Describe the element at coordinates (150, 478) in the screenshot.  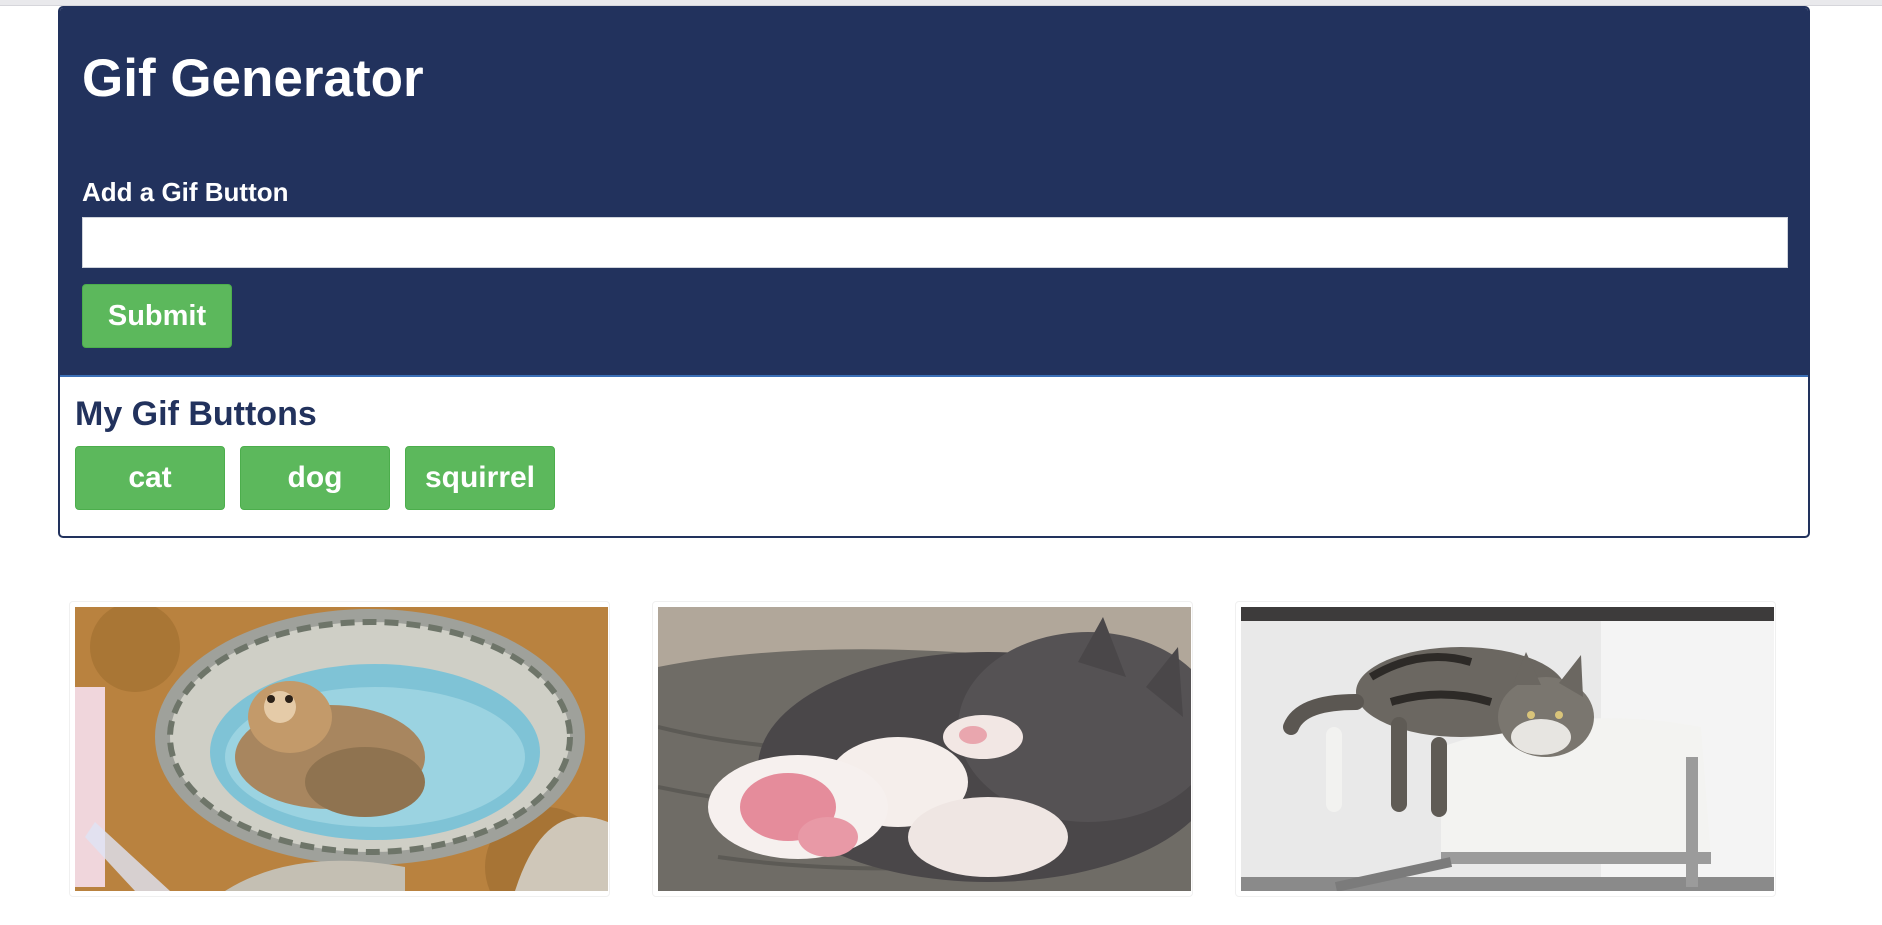
I see `gif-button-cat: cat` at that location.